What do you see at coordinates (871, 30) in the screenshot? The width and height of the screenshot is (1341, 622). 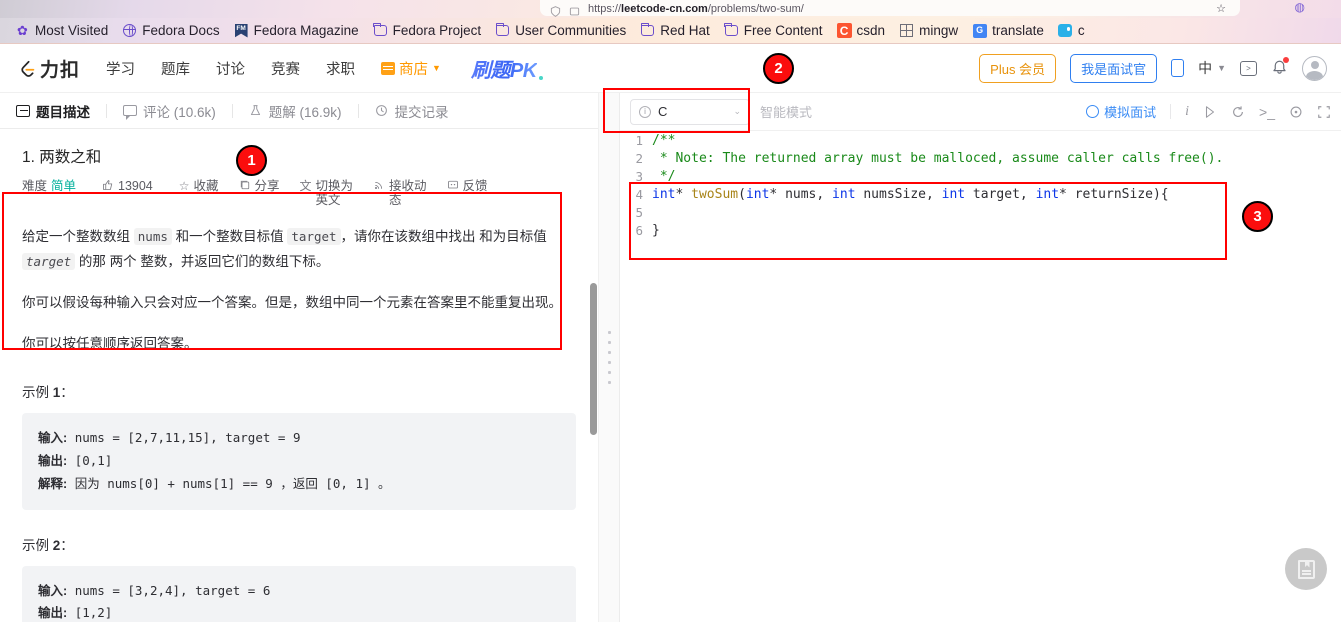 I see `bookmark-label: csdn` at bounding box center [871, 30].